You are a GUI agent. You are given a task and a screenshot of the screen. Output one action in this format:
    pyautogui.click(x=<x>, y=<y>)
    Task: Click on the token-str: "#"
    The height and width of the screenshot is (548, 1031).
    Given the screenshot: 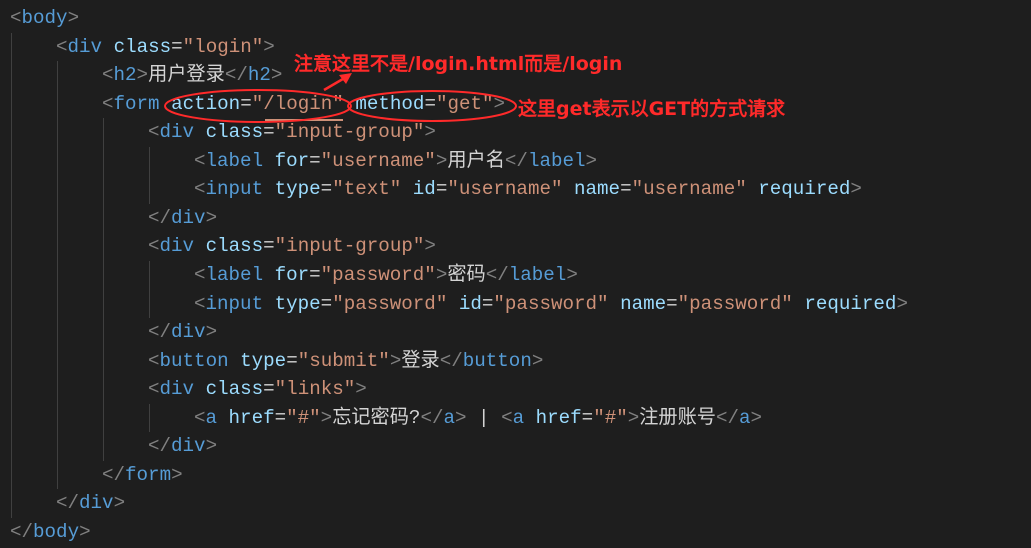 What is the action you would take?
    pyautogui.click(x=303, y=417)
    